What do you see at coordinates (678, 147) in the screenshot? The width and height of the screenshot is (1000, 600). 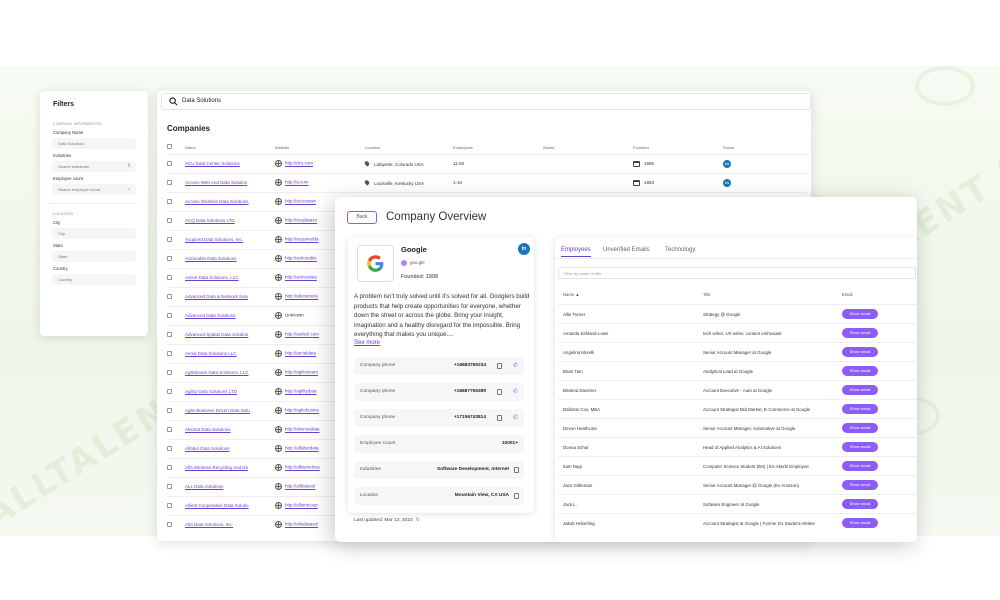 I see `col-founded: Founded` at bounding box center [678, 147].